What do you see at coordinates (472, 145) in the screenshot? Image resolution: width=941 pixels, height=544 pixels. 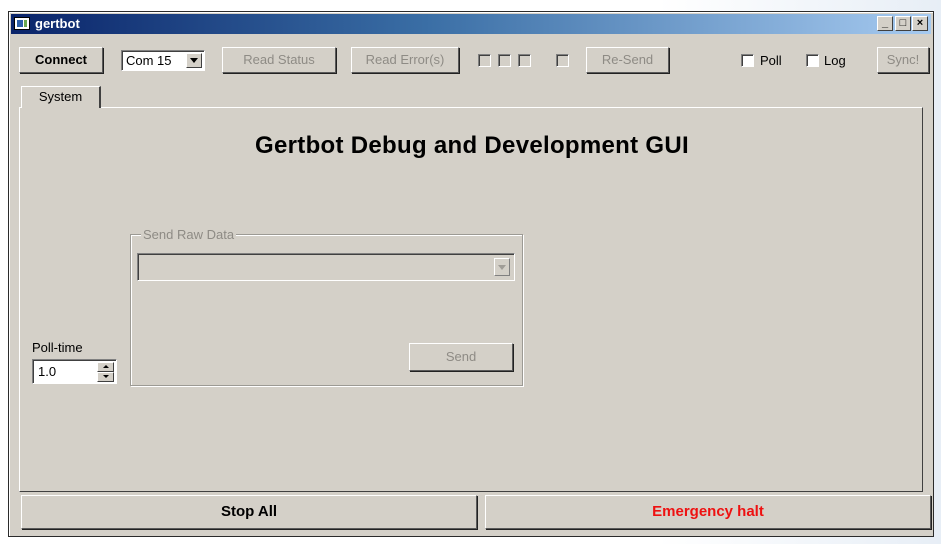 I see `page-title: Gertbot Debug and Development GUI` at bounding box center [472, 145].